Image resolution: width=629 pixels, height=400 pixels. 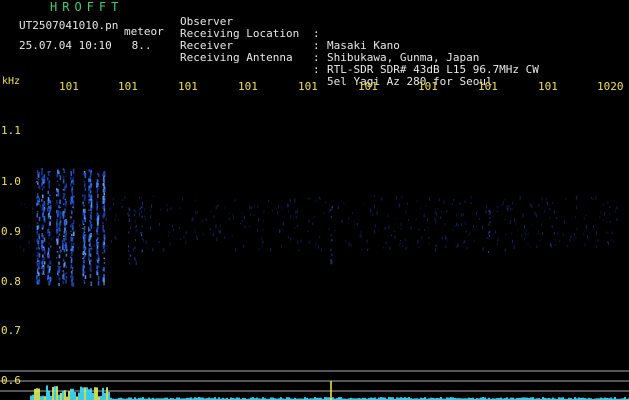 What do you see at coordinates (11, 231) in the screenshot?
I see `y-axis-label: 0.9` at bounding box center [11, 231].